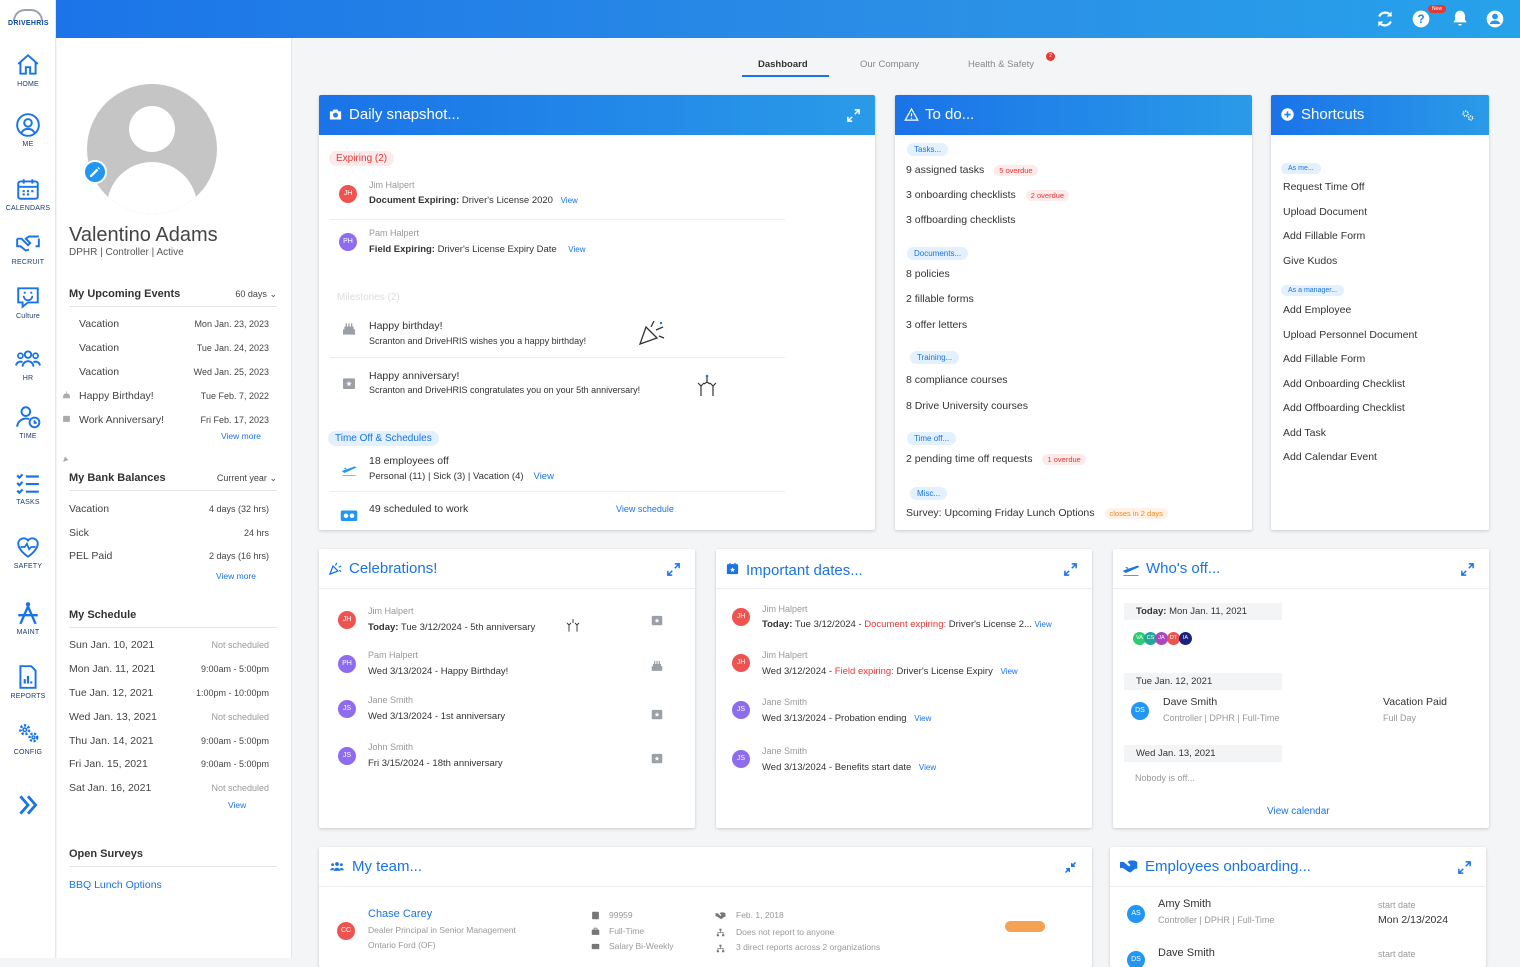  Describe the element at coordinates (174, 420) in the screenshot. I see `event-row: Work Anniversary! Fri Feb. 17, 2023` at that location.